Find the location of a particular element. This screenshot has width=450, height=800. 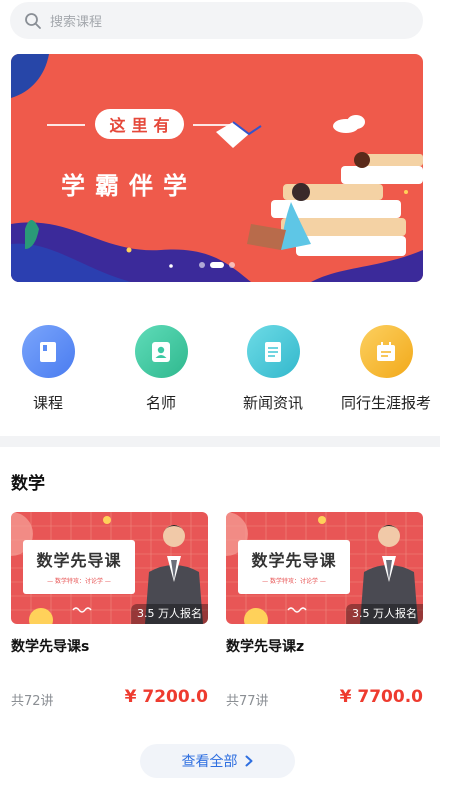

nav-item-news: 新闻资讯 is located at coordinates (273, 369).